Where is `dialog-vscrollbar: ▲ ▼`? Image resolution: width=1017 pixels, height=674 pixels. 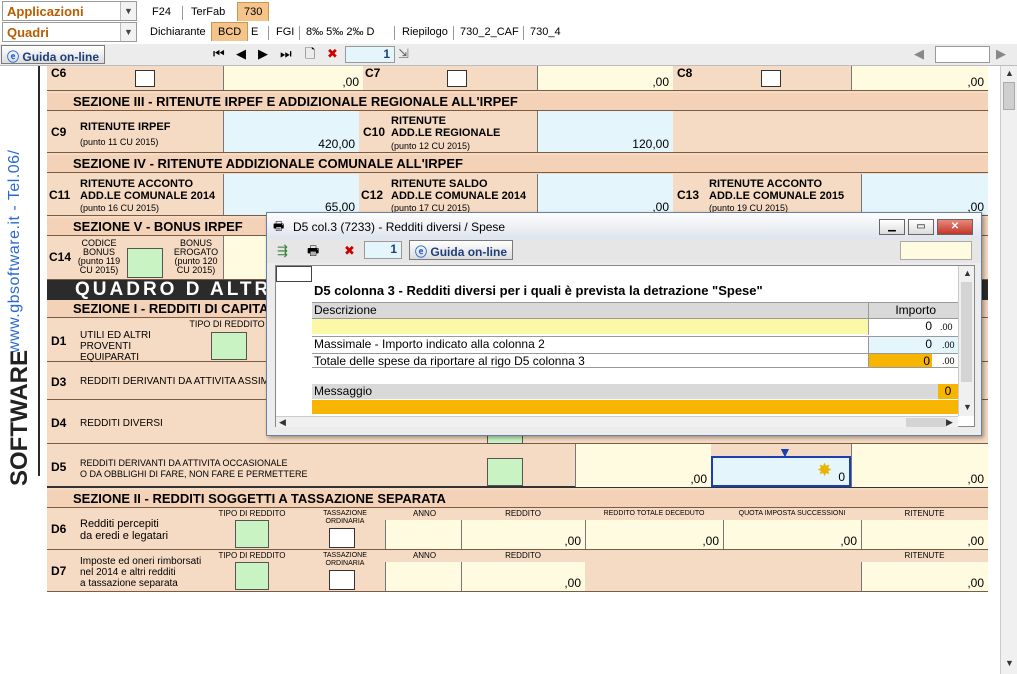 dialog-vscrollbar: ▲ ▼ is located at coordinates (966, 341).